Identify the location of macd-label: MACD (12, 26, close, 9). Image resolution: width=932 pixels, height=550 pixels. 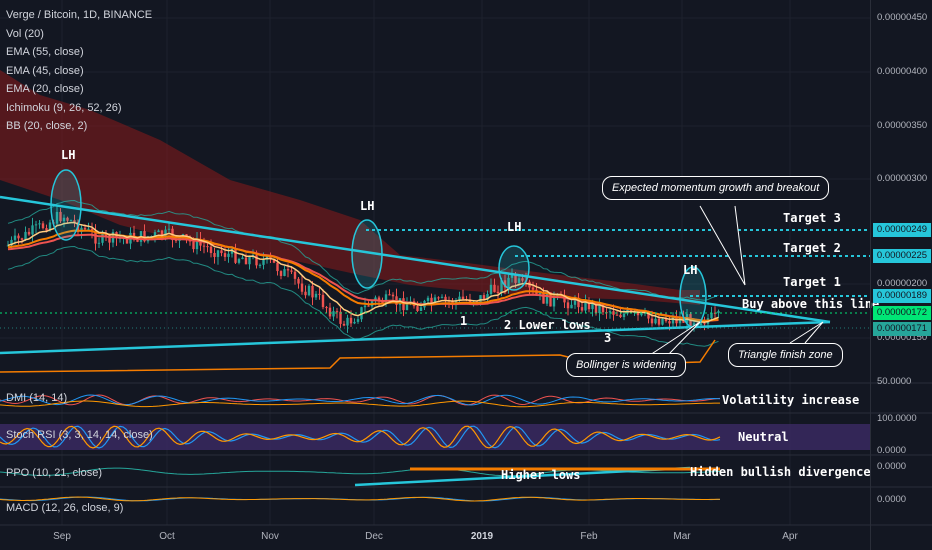
(64, 508).